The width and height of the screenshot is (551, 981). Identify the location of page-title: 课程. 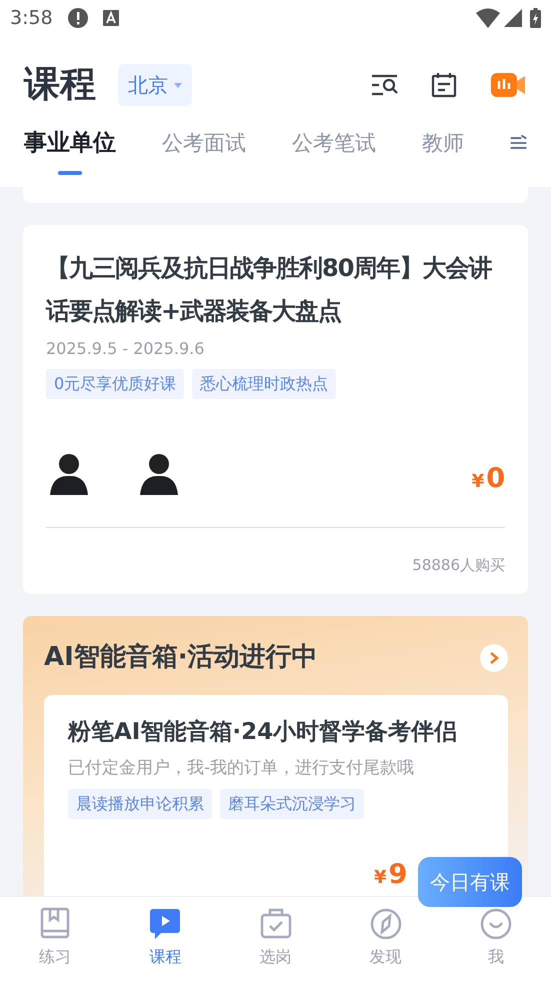
(60, 85).